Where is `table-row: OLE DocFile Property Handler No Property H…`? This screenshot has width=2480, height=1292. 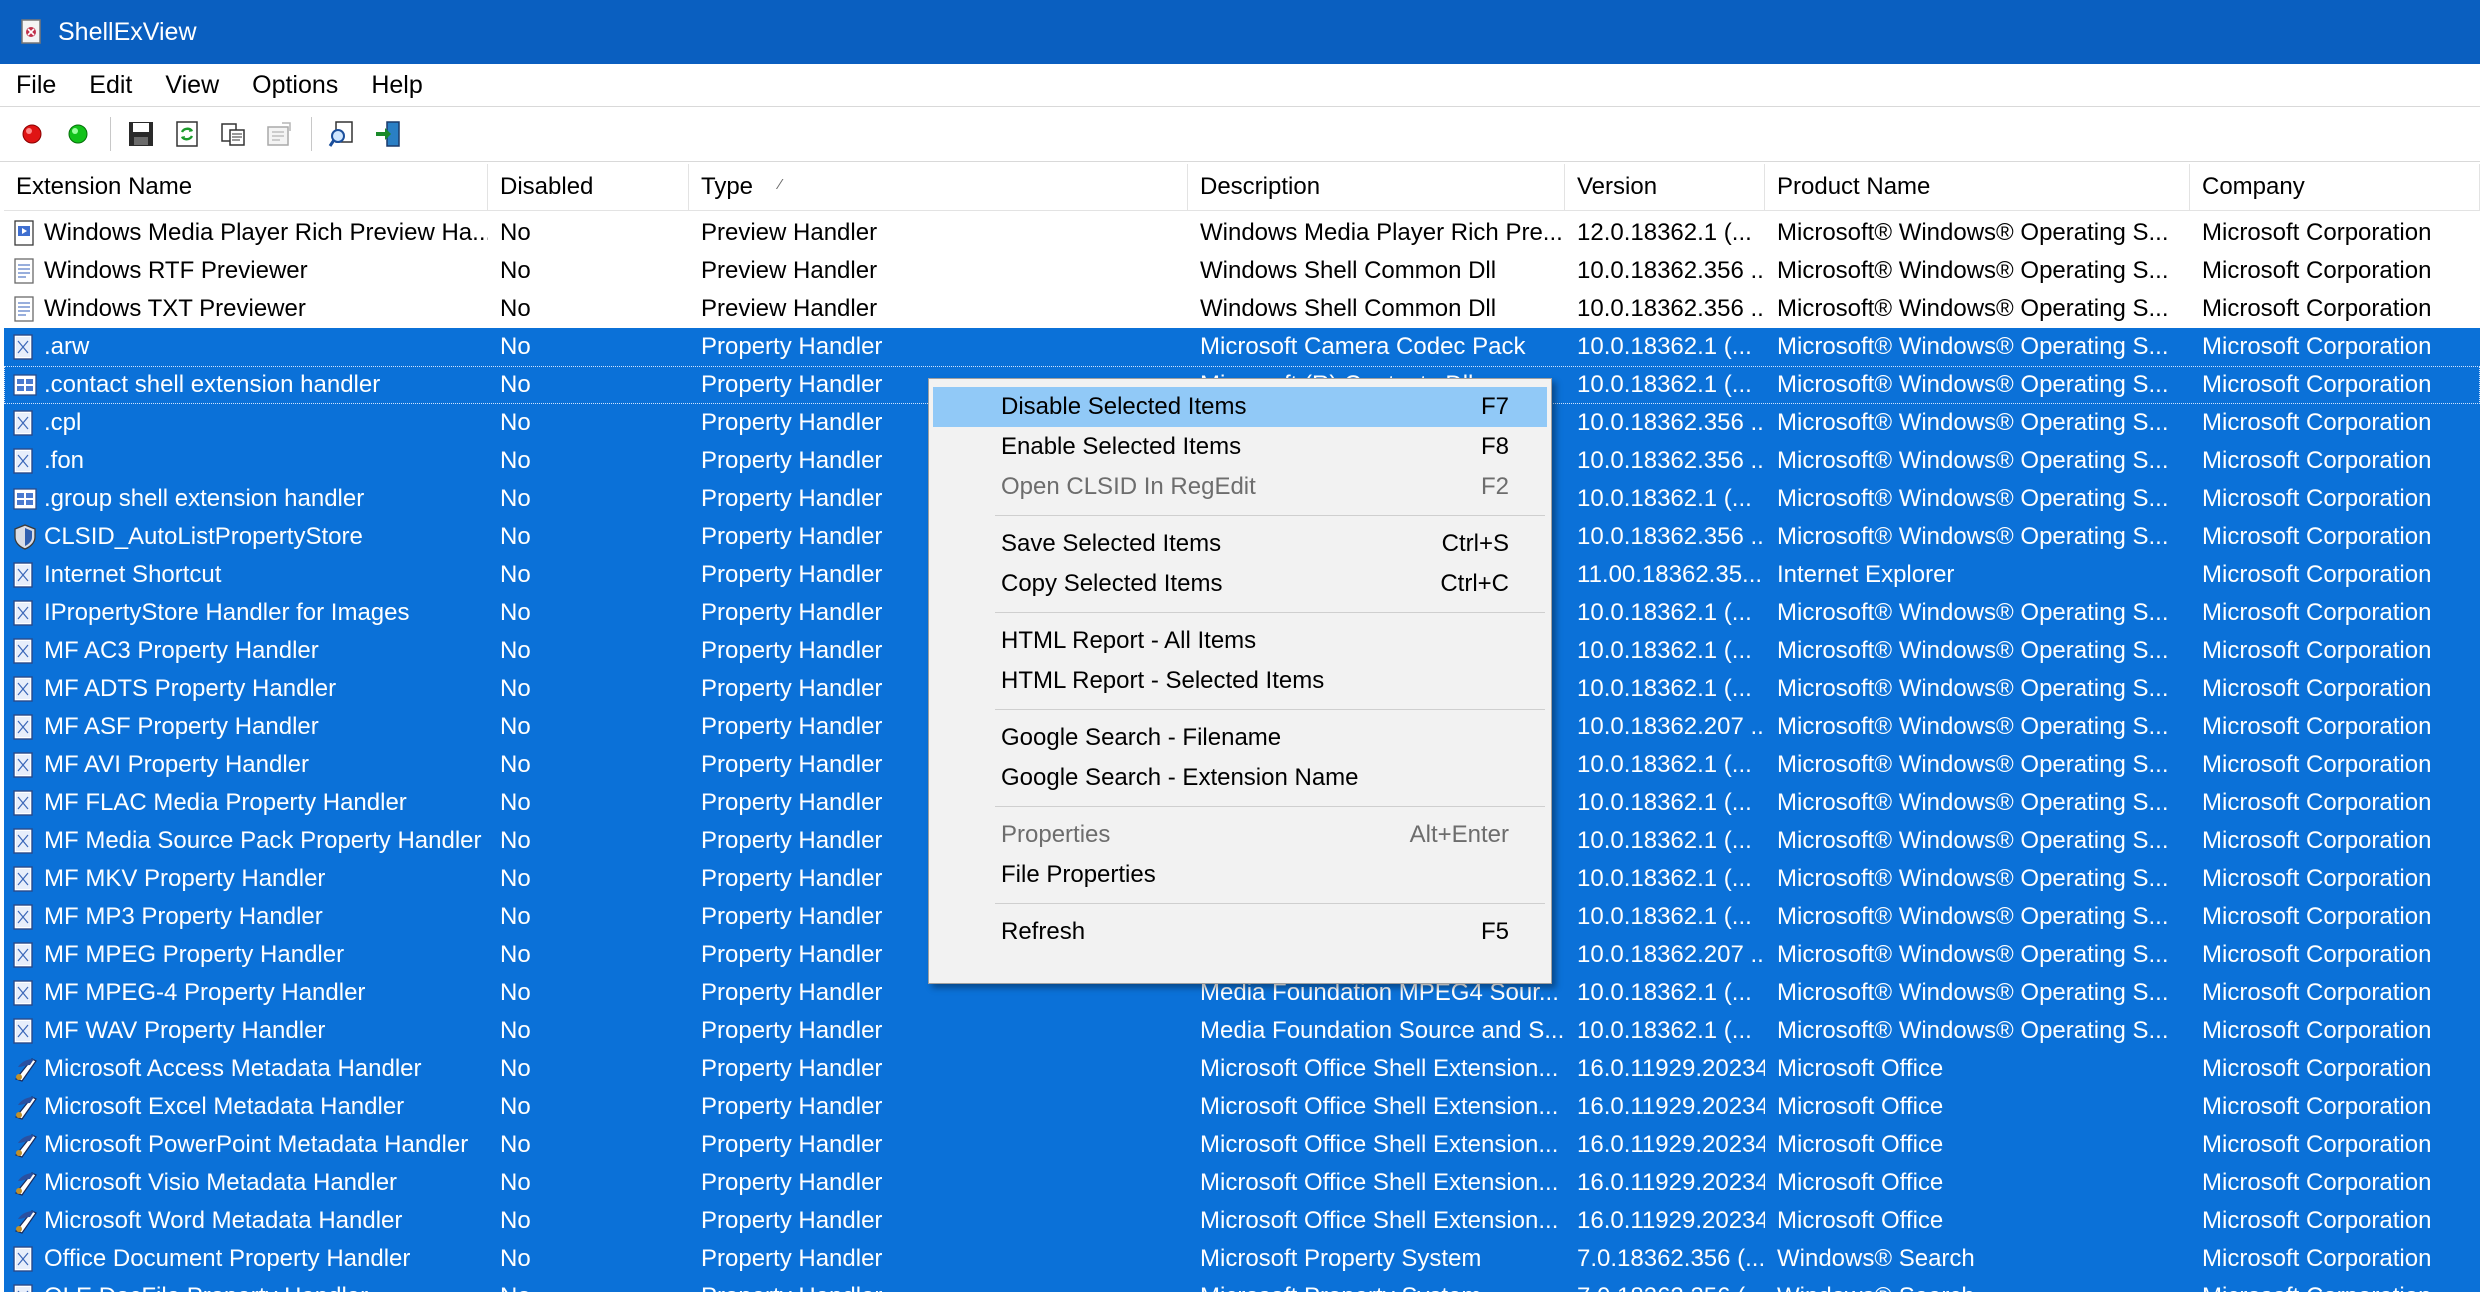 table-row: OLE DocFile Property Handler No Property H… is located at coordinates (1242, 1285).